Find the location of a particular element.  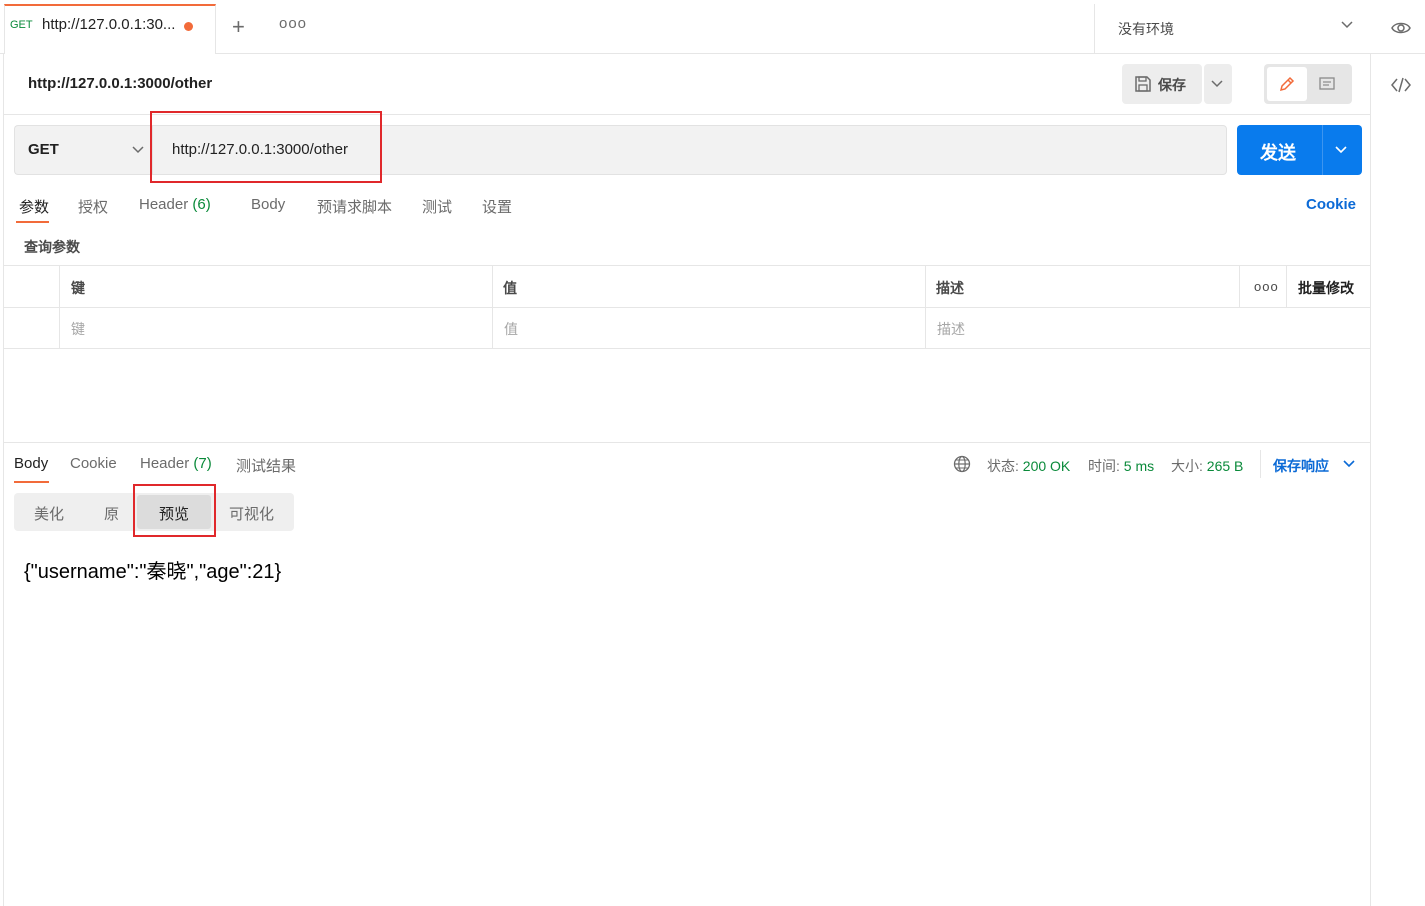

response-tab-headers-label: Header is located at coordinates (164, 463).